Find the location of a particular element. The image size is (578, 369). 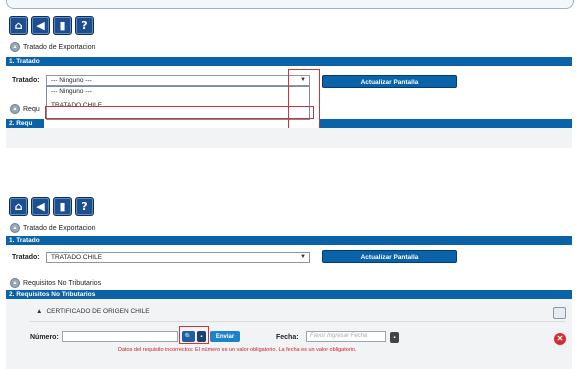

fecha-input: Favor Ingresar Fecha is located at coordinates (346, 336).